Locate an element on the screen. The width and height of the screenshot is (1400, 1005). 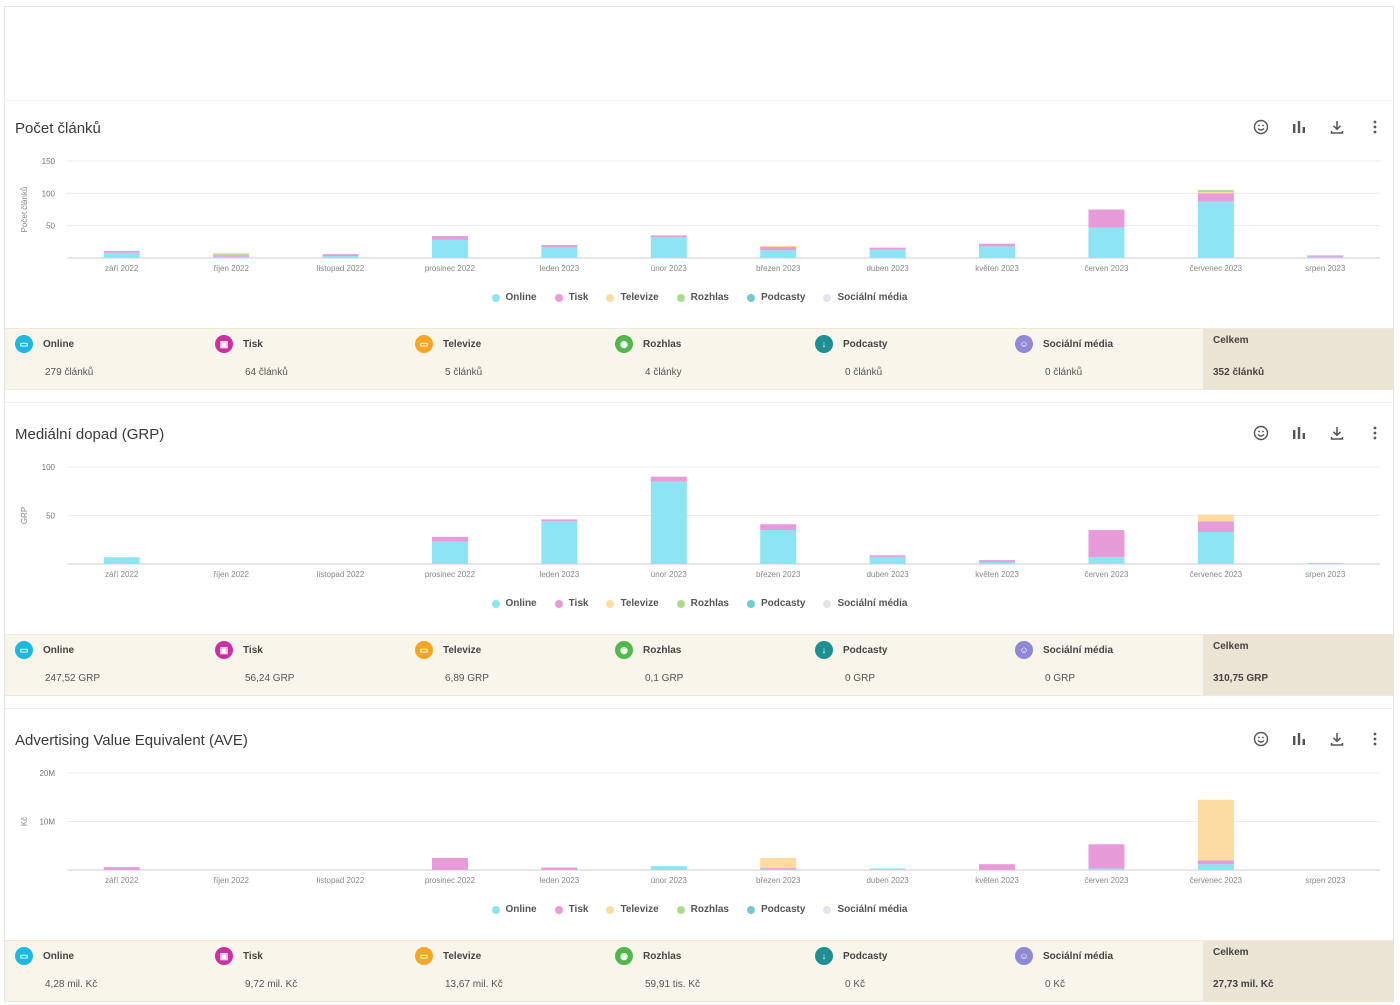
legend-label: Rozhlas is located at coordinates (709, 909).